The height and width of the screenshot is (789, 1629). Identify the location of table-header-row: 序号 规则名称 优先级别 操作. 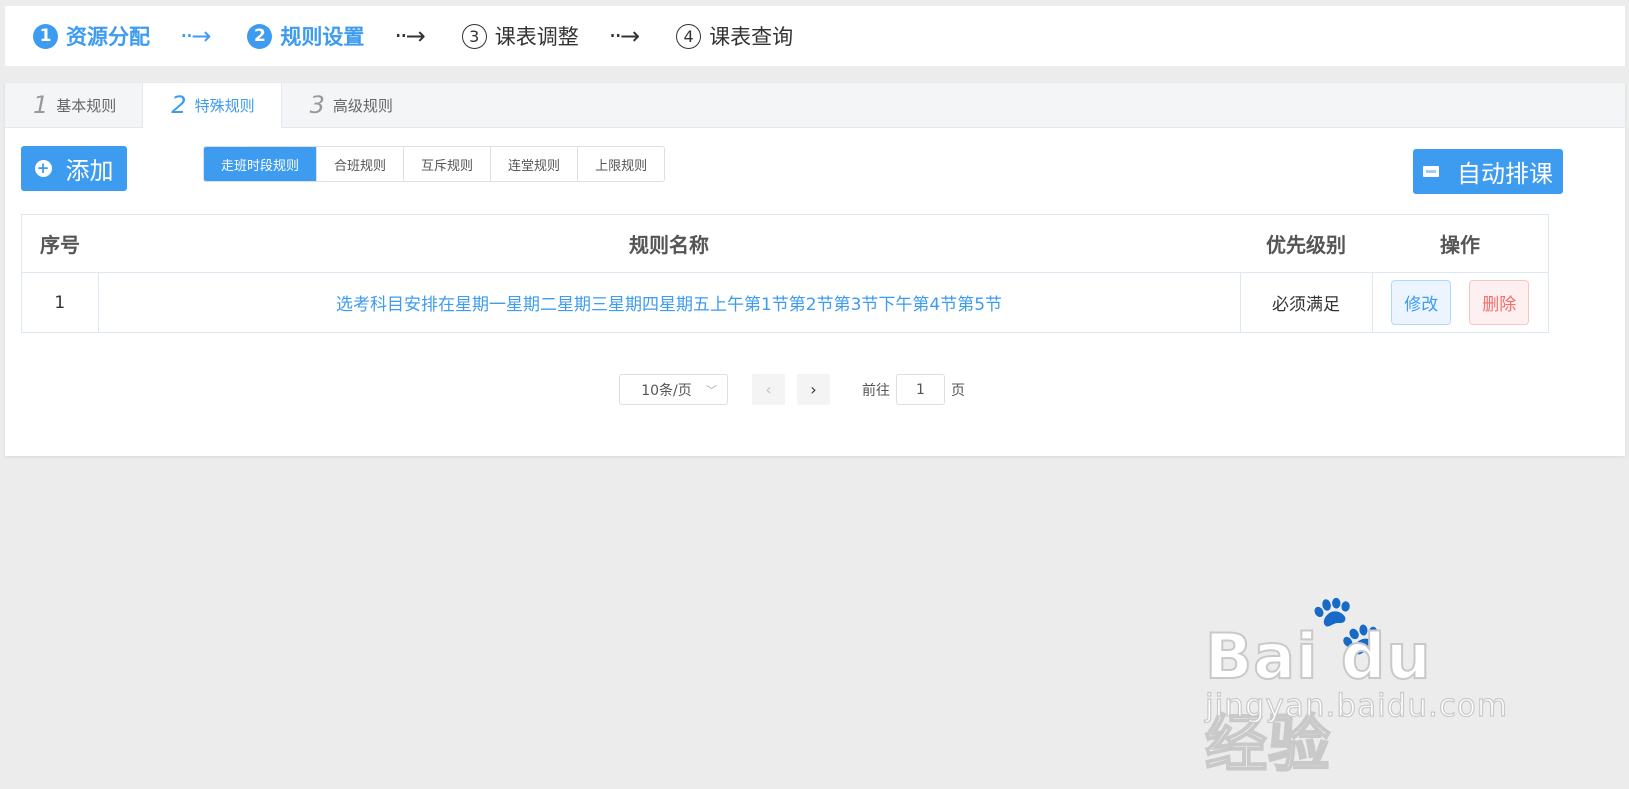
(785, 243).